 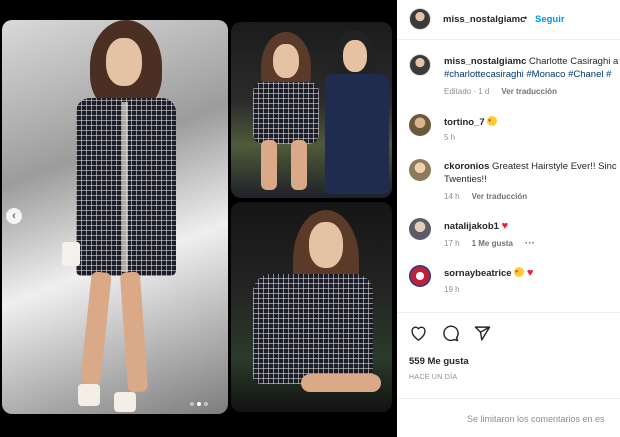 What do you see at coordinates (536, 419) in the screenshot?
I see `comments-limited-notice: Se limitaron los comentarios en es` at bounding box center [536, 419].